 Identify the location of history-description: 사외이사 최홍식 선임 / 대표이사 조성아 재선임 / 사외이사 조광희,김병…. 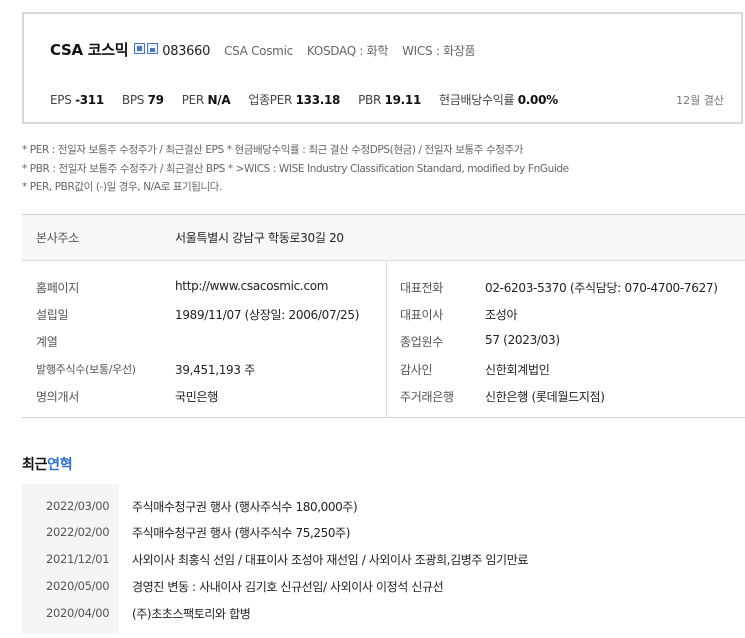
(330, 560).